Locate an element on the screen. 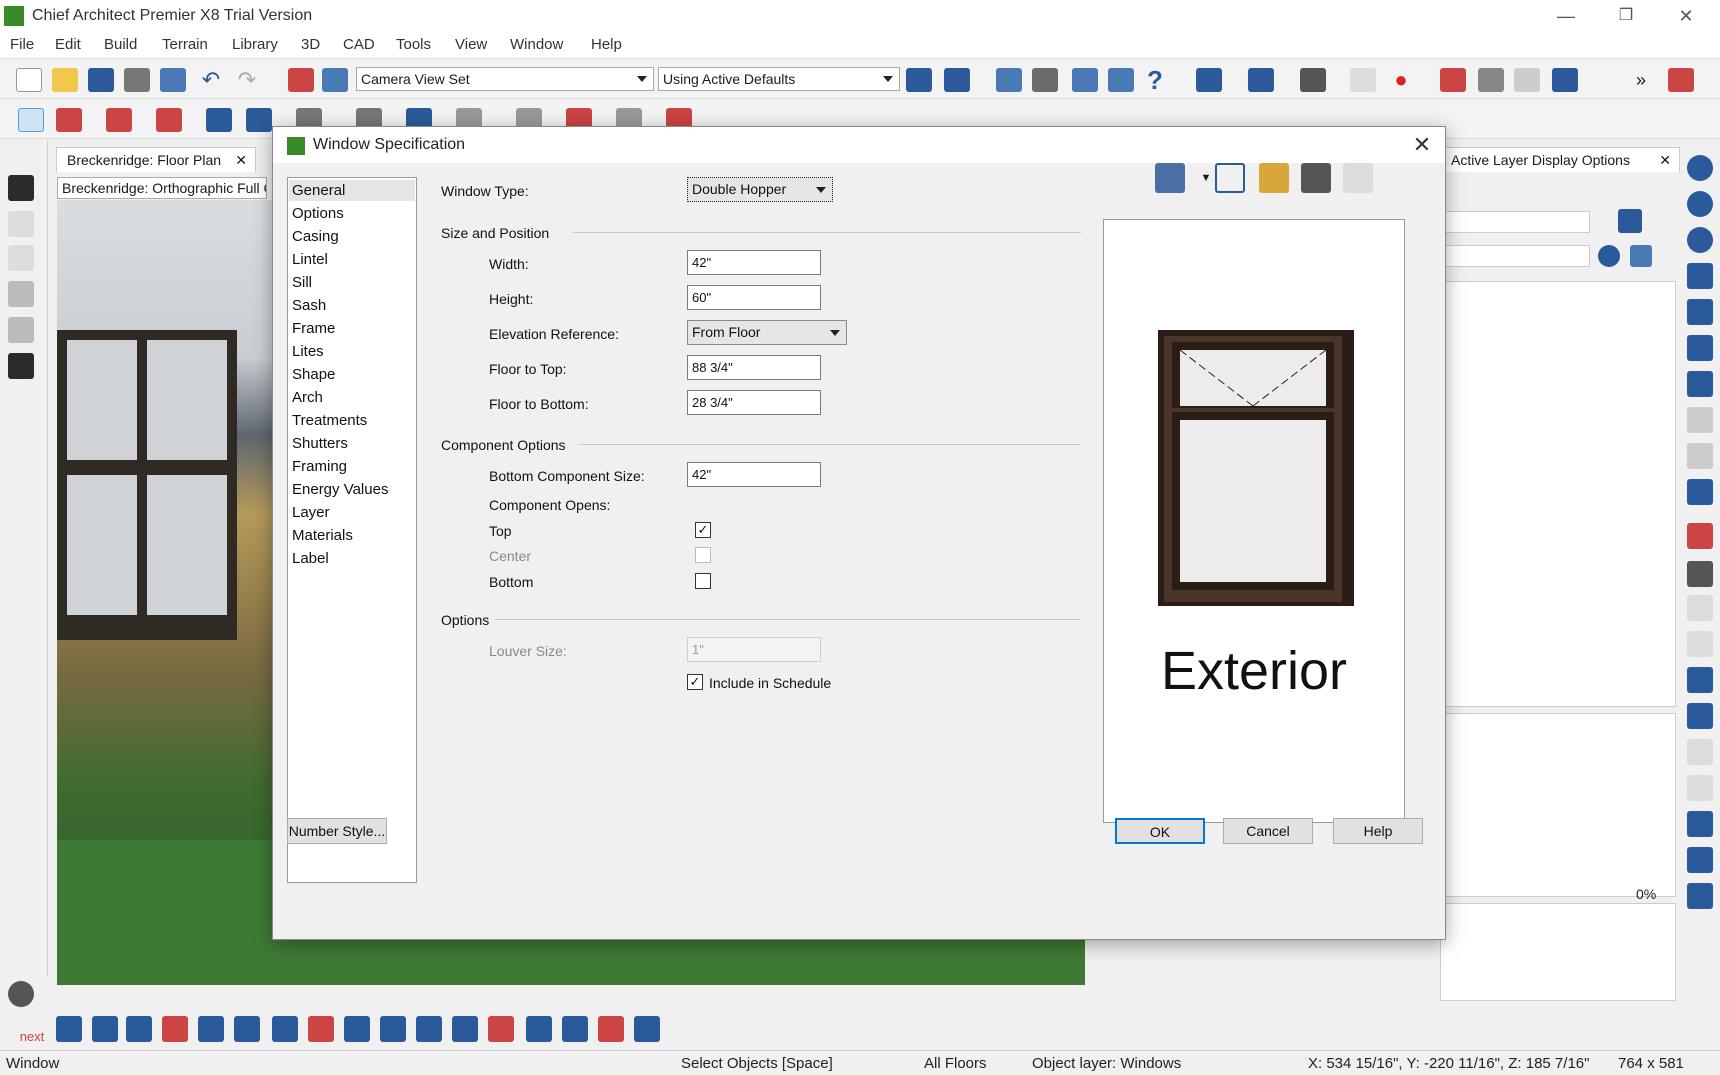 Image resolution: width=1720 pixels, height=1075 pixels. nav-item-shape: Shape is located at coordinates (313, 374).